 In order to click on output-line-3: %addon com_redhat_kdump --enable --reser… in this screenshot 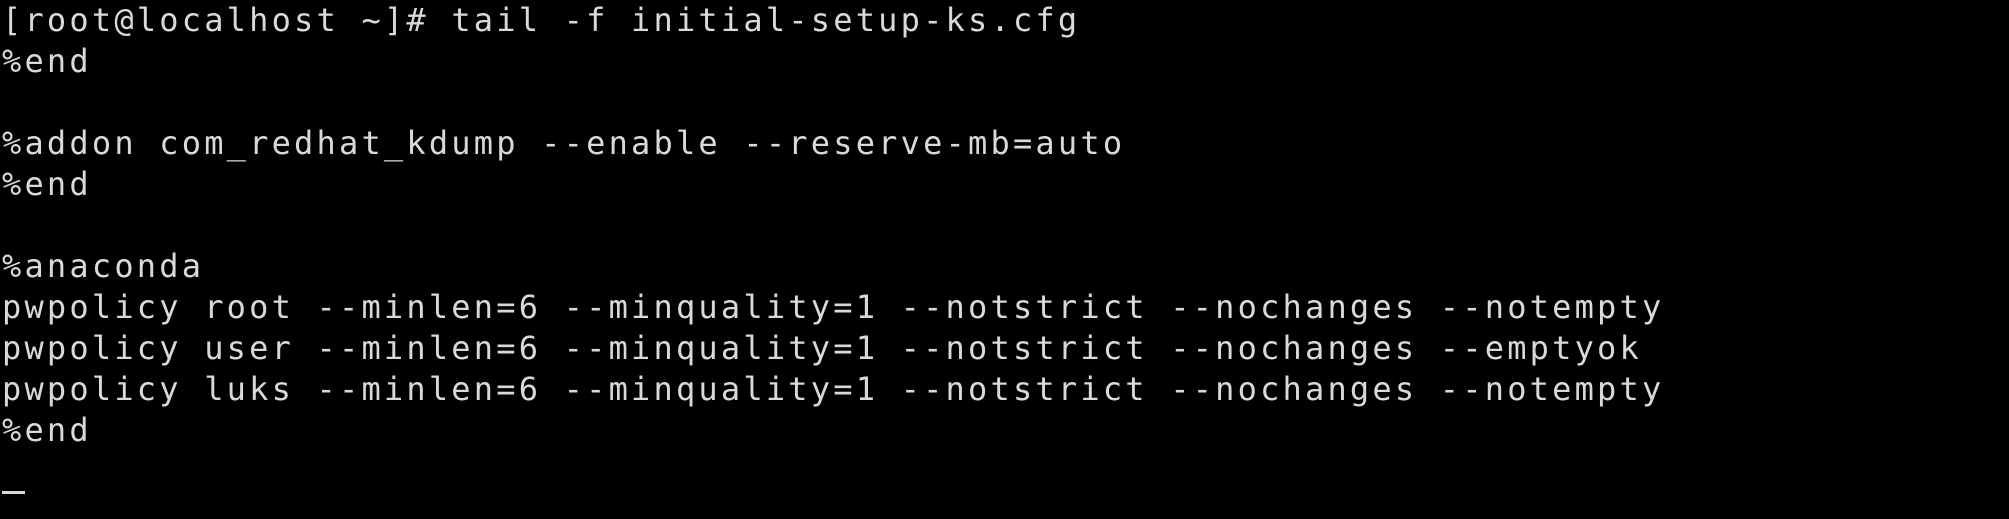, I will do `click(564, 143)`.